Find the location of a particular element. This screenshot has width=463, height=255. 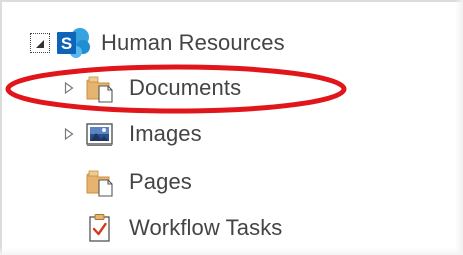

panel-edge-shadow is located at coordinates (459, 127).